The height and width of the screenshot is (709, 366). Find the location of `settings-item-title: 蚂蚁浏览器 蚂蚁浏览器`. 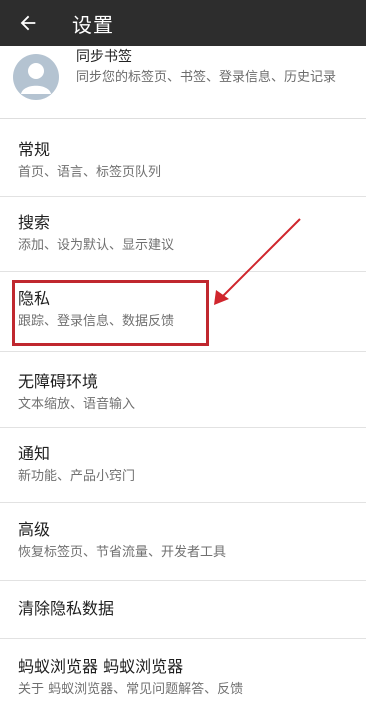

settings-item-title: 蚂蚁浏览器 蚂蚁浏览器 is located at coordinates (101, 666).